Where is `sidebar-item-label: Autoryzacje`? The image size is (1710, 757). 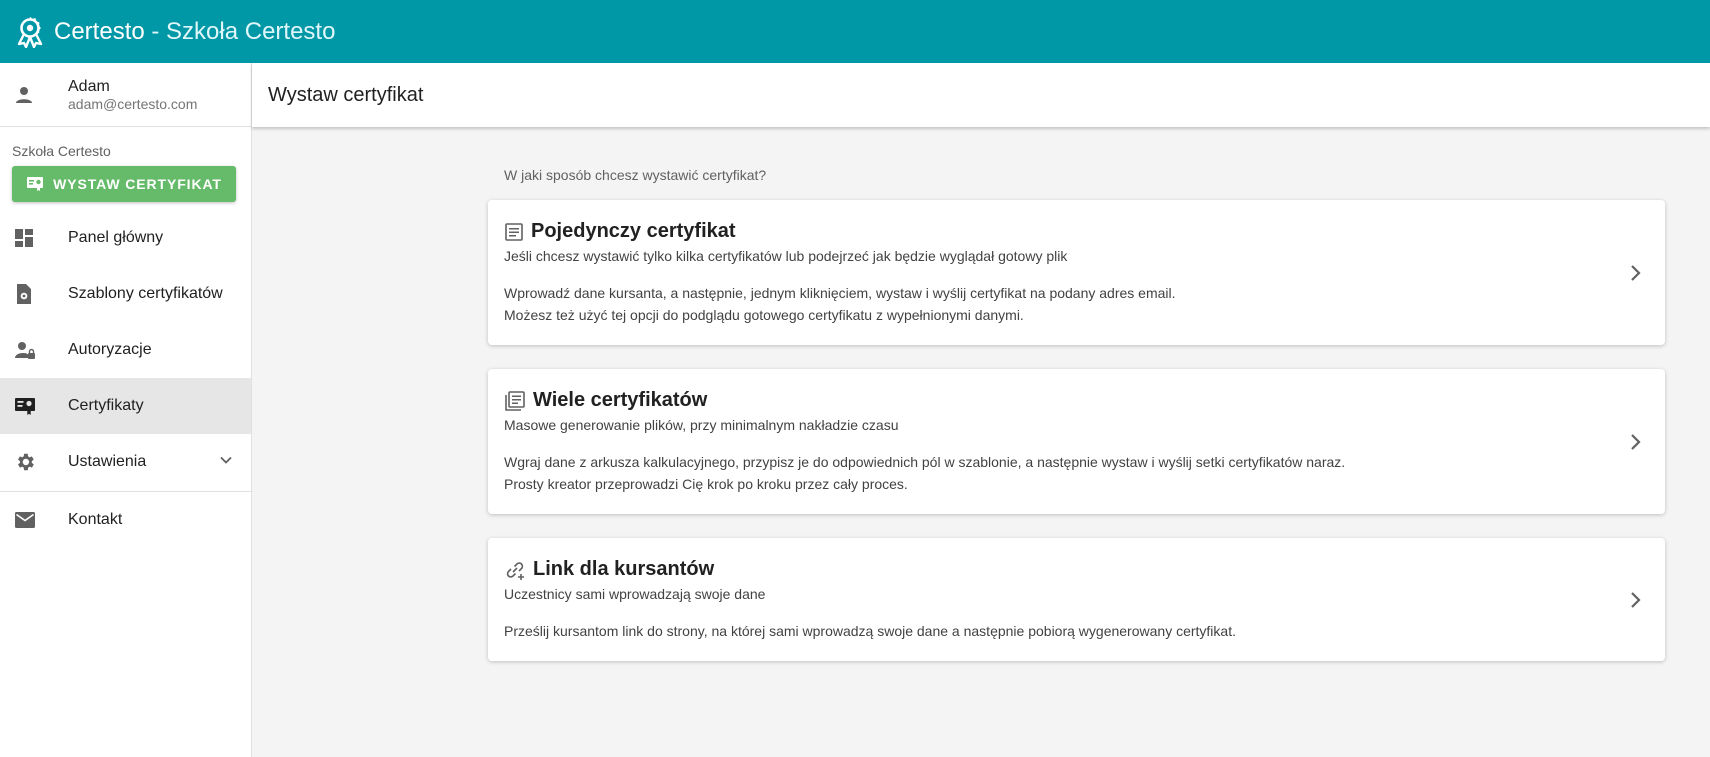 sidebar-item-label: Autoryzacje is located at coordinates (110, 349).